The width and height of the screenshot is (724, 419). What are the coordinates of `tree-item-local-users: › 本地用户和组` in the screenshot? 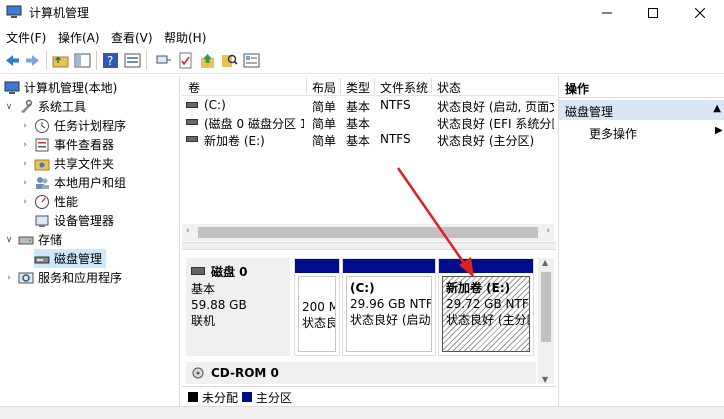 It's located at (73, 182).